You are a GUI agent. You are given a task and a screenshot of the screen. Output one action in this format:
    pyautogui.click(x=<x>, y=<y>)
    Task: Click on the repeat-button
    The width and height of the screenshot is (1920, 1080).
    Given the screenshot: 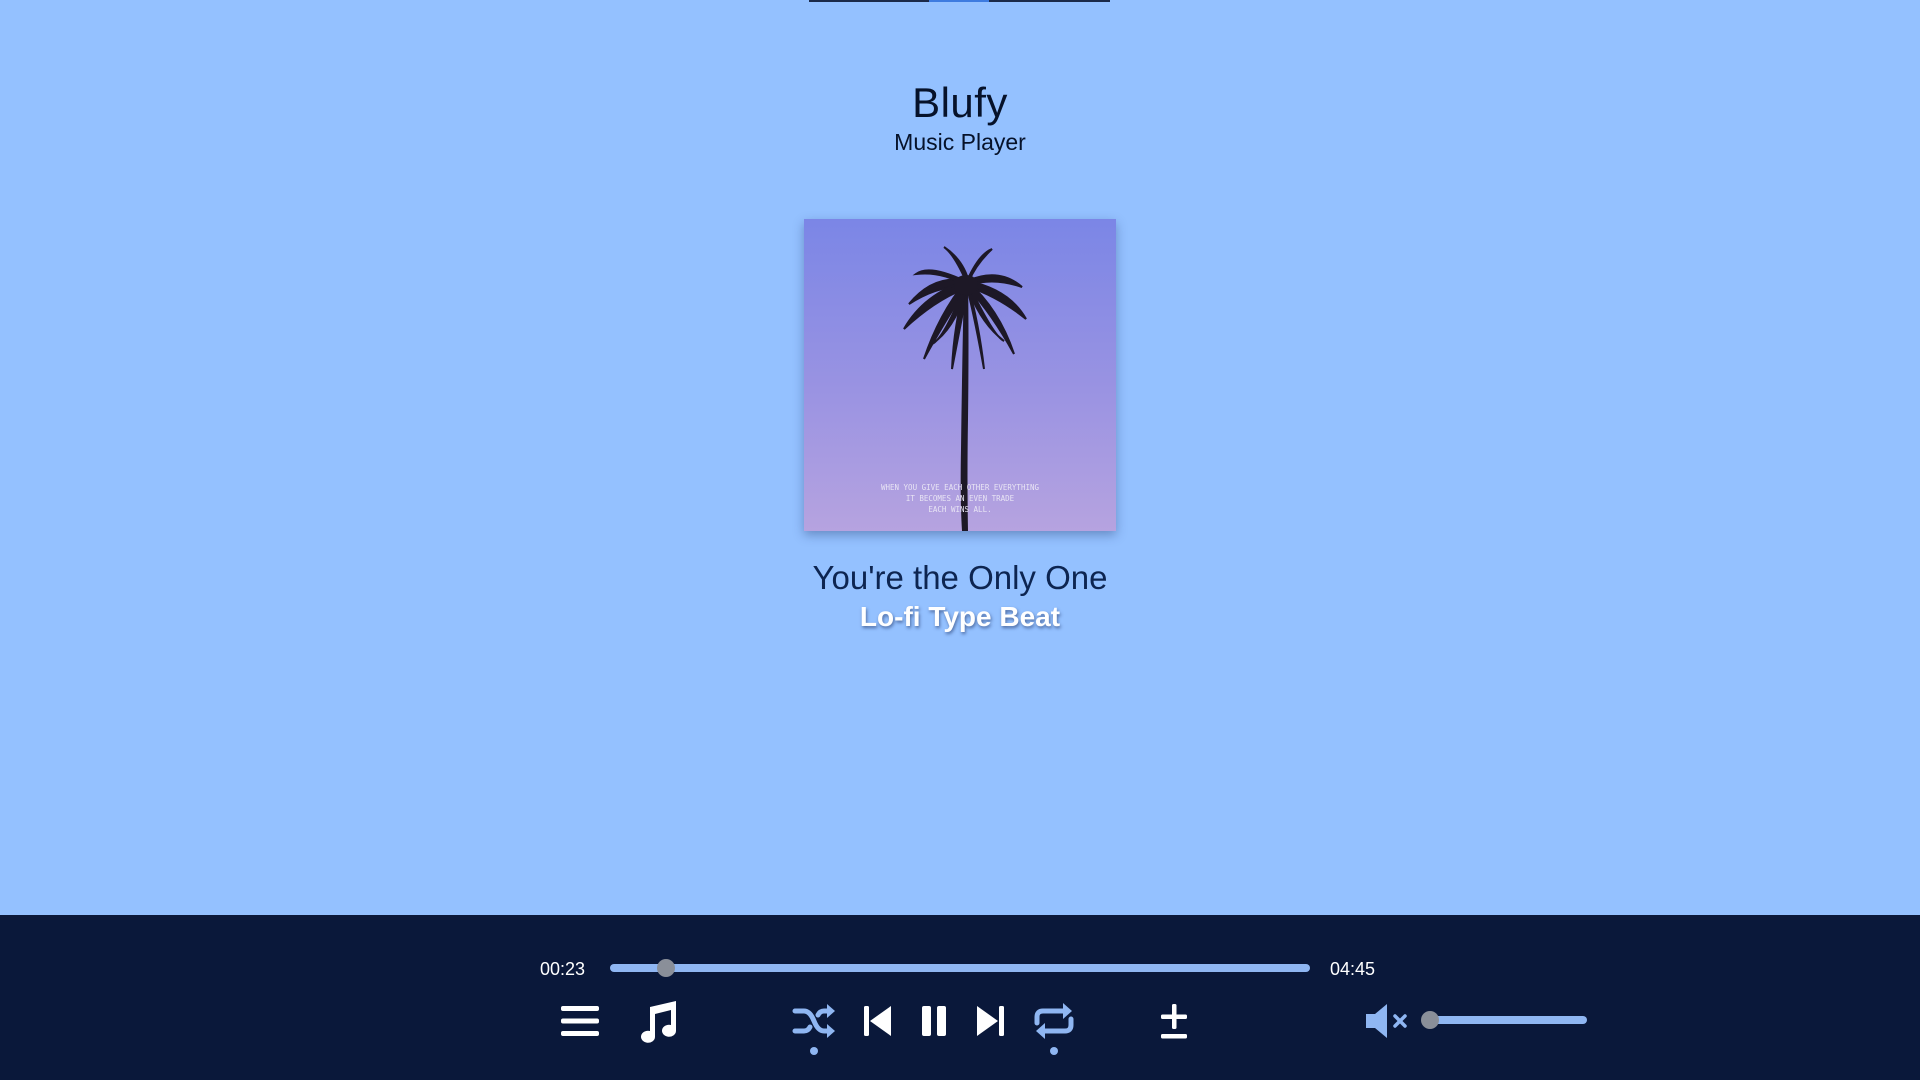 What is the action you would take?
    pyautogui.click(x=1054, y=1026)
    